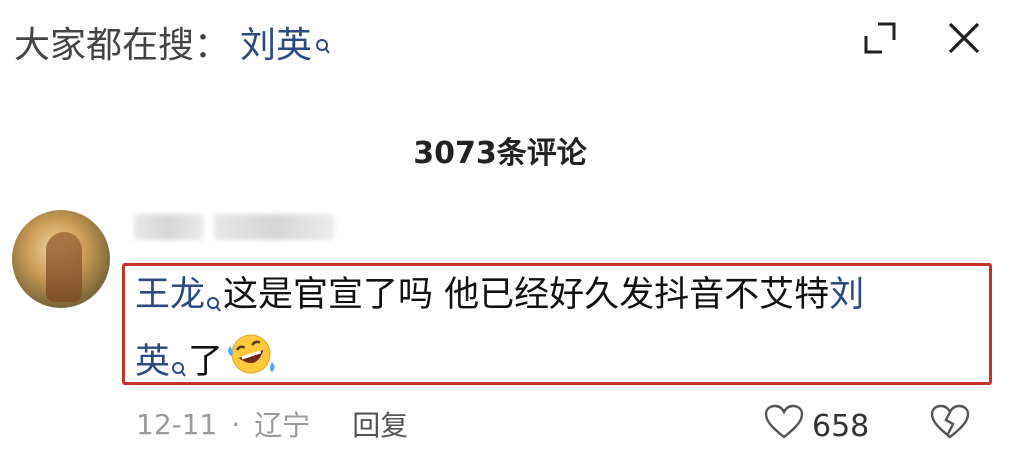 This screenshot has width=1024, height=475. What do you see at coordinates (64, 267) in the screenshot?
I see `avatar-figure` at bounding box center [64, 267].